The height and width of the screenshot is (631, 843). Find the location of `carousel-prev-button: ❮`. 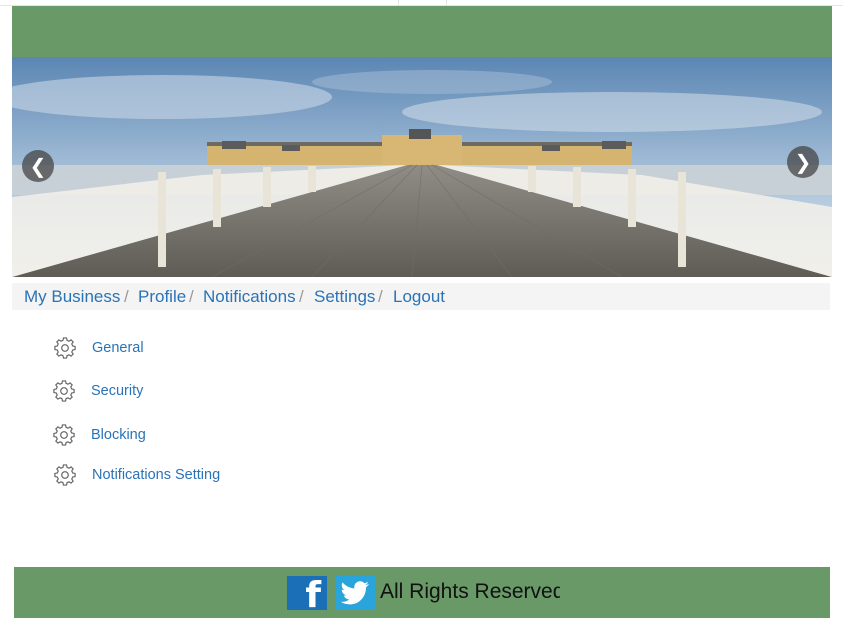

carousel-prev-button: ❮ is located at coordinates (38, 166).